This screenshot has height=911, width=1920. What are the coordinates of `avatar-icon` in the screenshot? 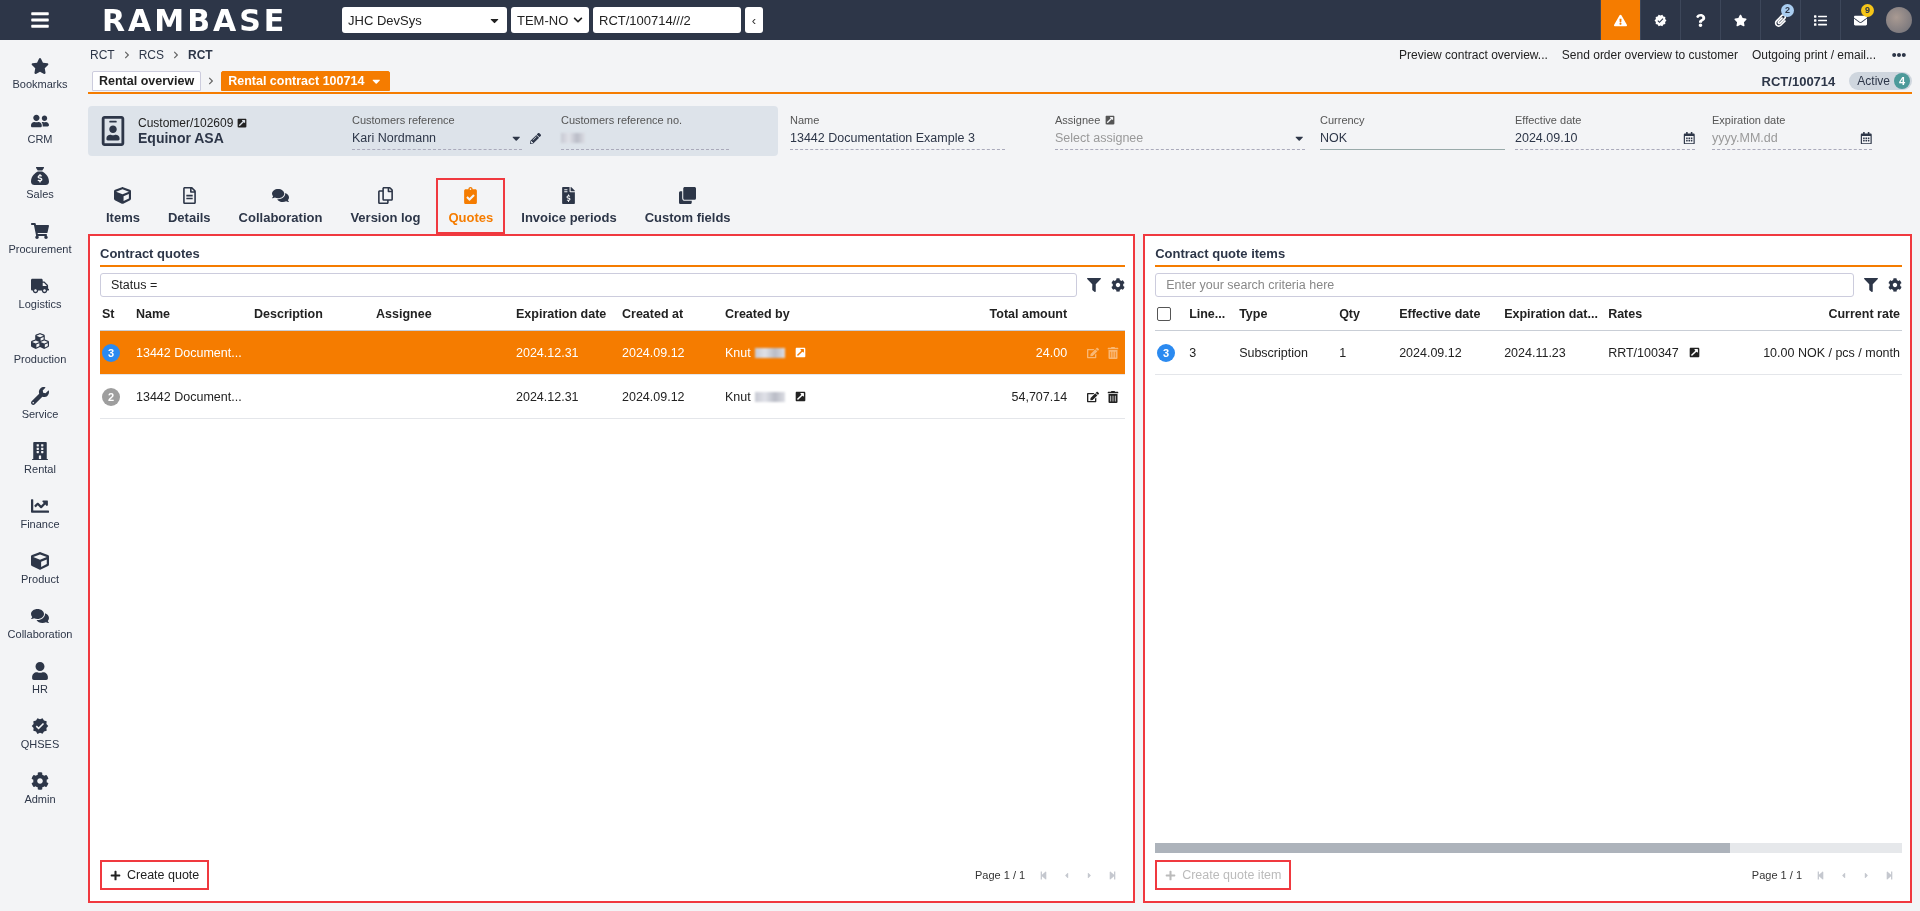 It's located at (1899, 20).